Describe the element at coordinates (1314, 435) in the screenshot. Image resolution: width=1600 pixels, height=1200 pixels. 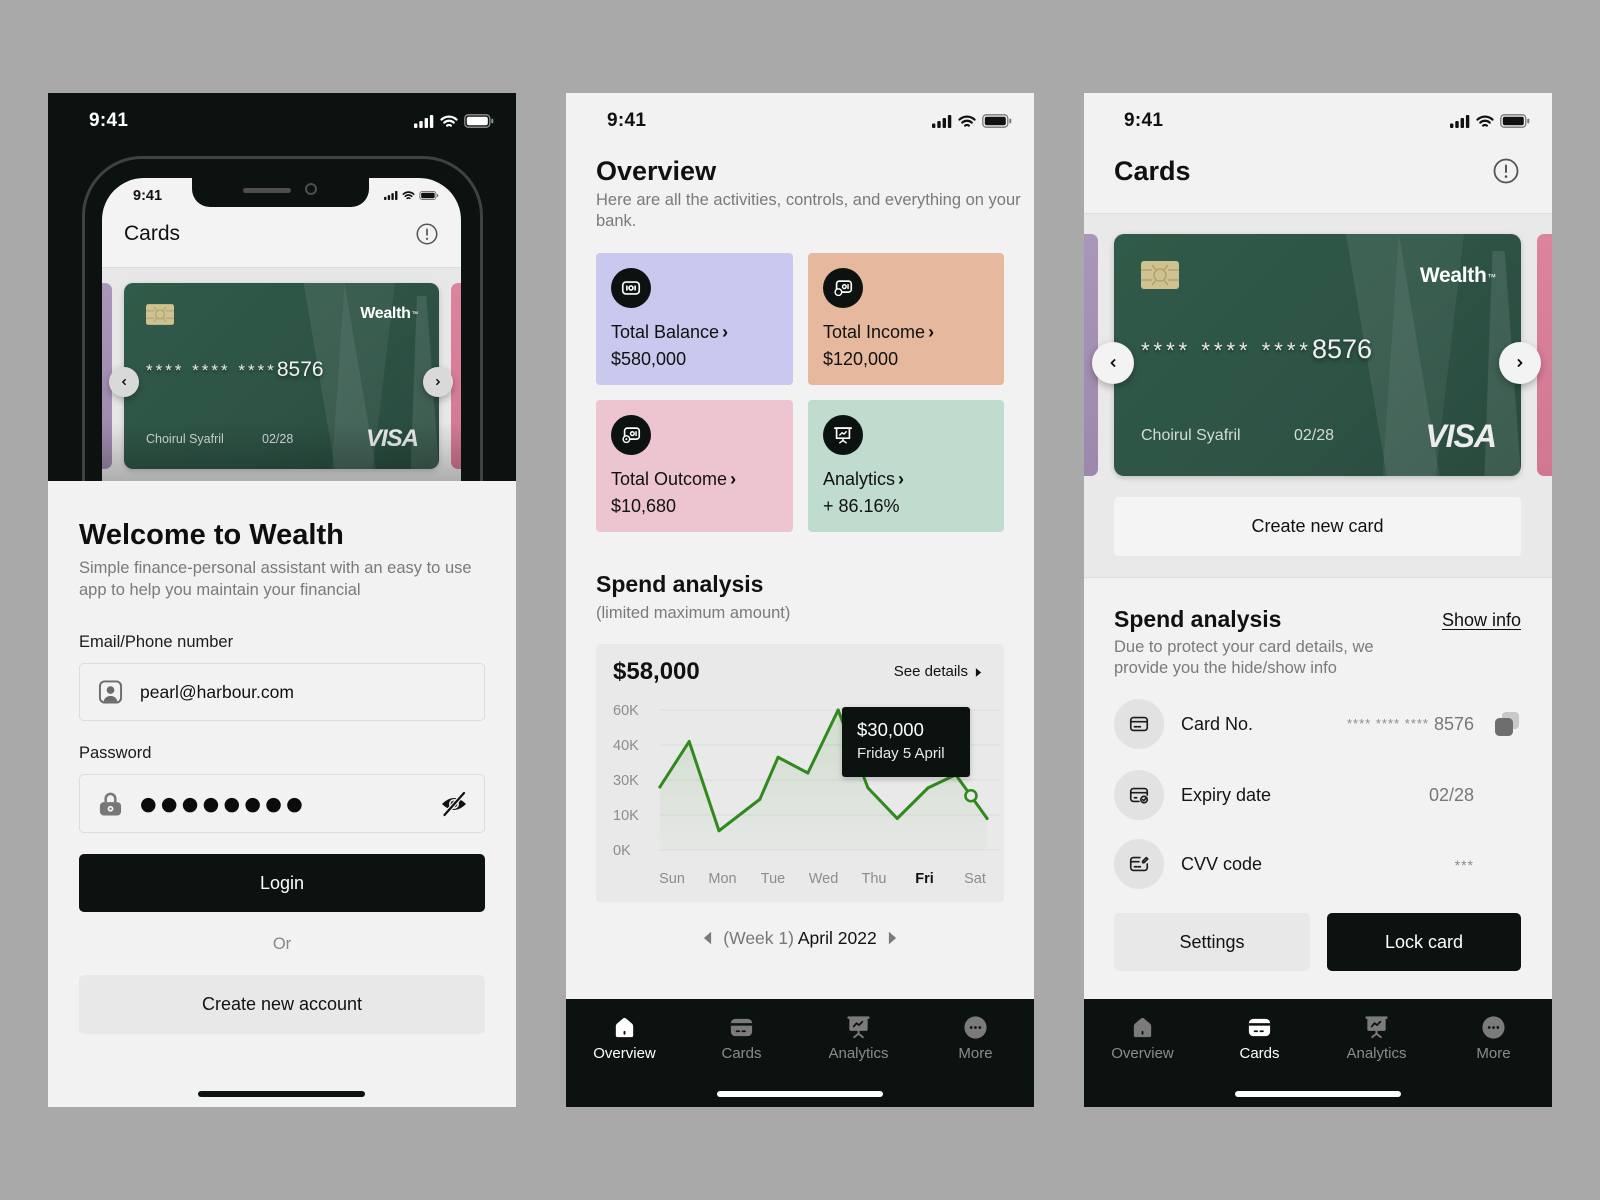
I see `card-expiry: 02/28` at that location.